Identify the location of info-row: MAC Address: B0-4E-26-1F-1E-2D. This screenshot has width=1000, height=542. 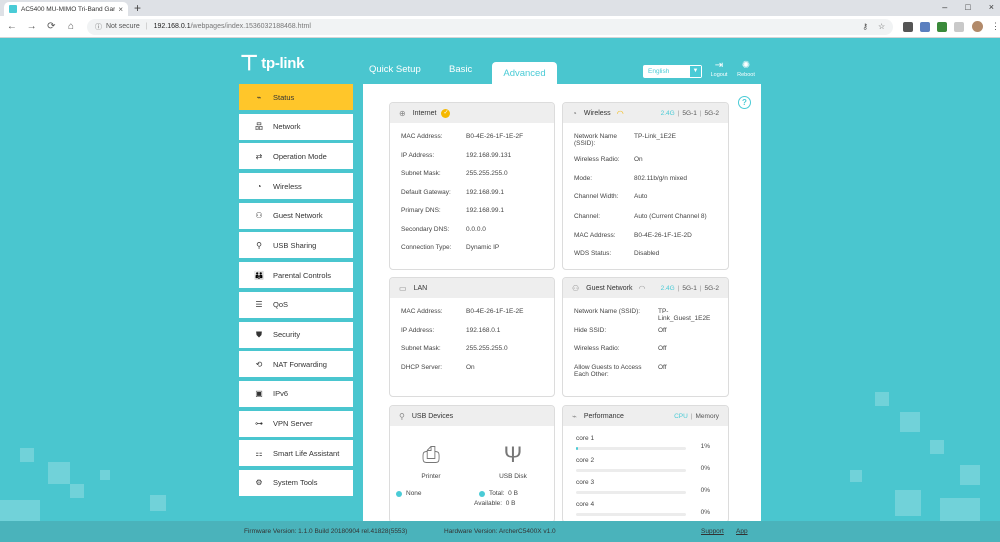
(645, 241).